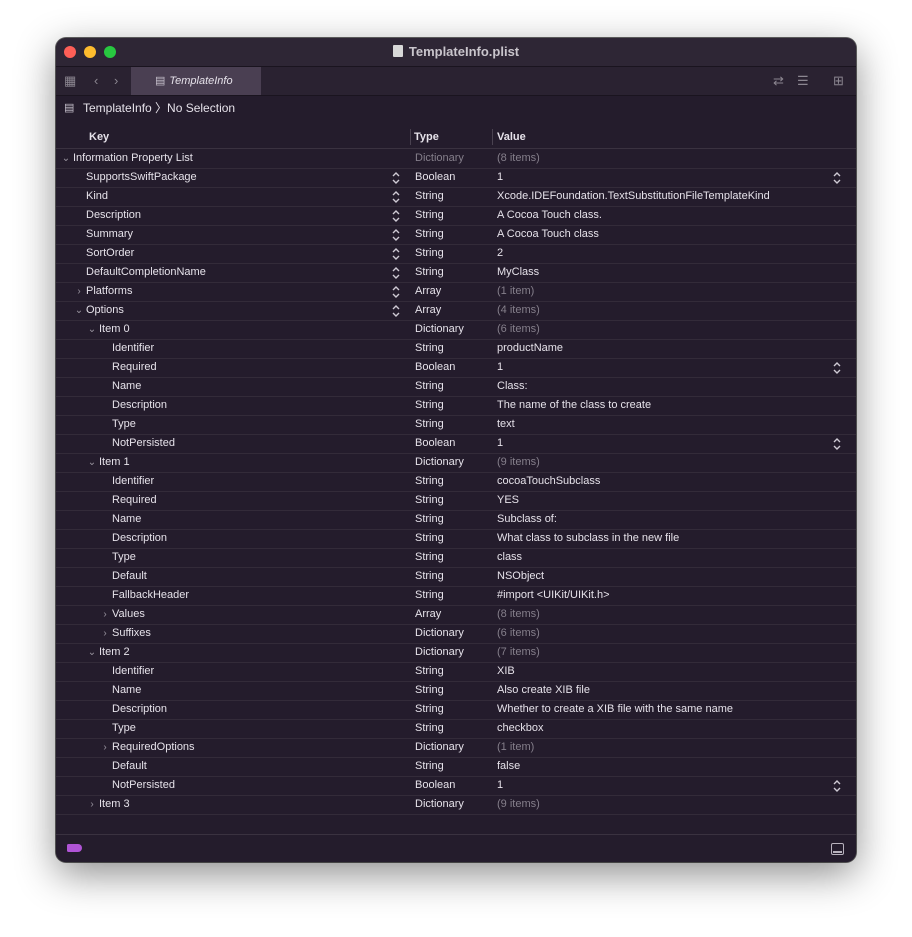 Image resolution: width=912 pixels, height=937 pixels. Describe the element at coordinates (508, 500) in the screenshot. I see `row-value: YES` at that location.